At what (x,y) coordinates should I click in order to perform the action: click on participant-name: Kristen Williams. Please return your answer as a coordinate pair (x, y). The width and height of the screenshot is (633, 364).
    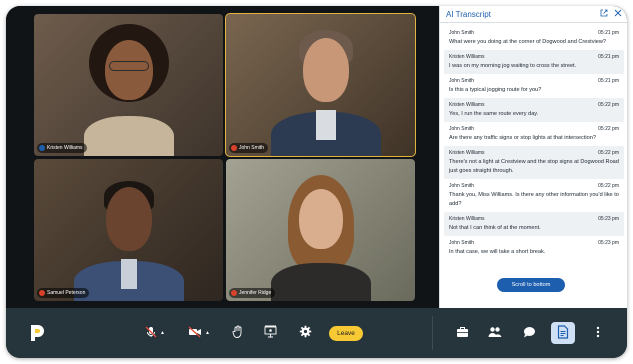
    Looking at the image, I should click on (65, 148).